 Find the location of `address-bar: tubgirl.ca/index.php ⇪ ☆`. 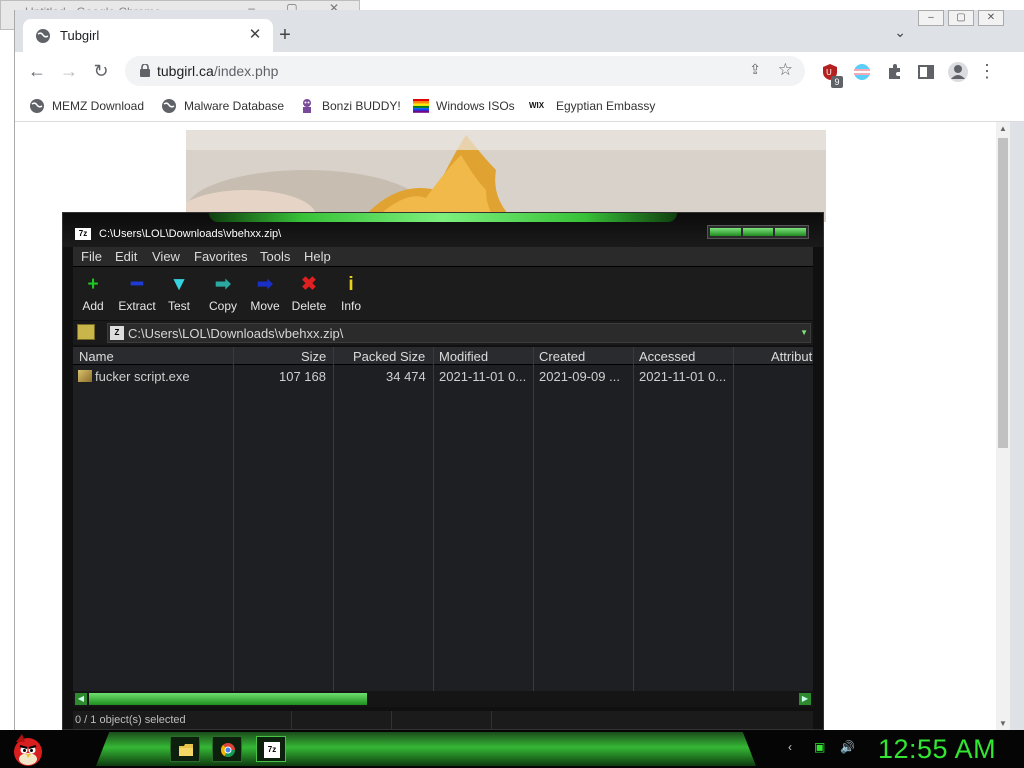

address-bar: tubgirl.ca/index.php ⇪ ☆ is located at coordinates (465, 71).